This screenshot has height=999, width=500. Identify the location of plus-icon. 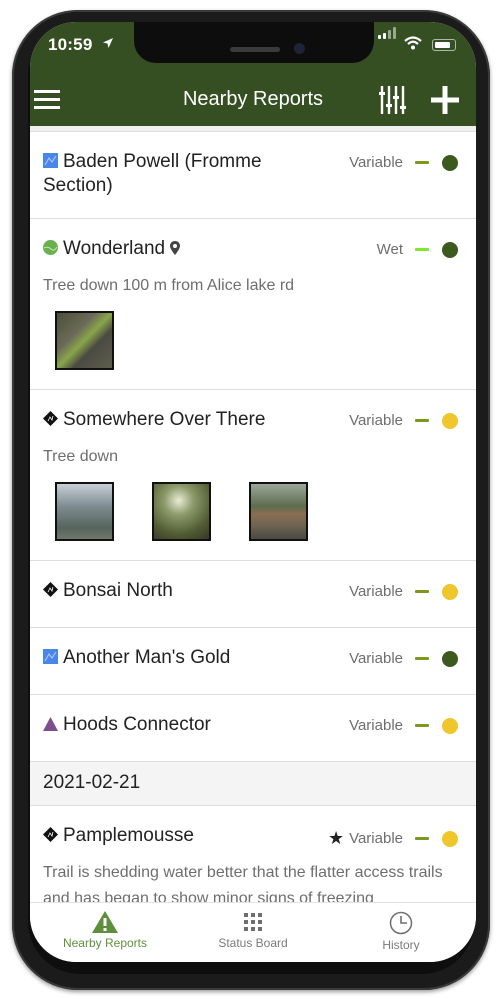
(445, 100).